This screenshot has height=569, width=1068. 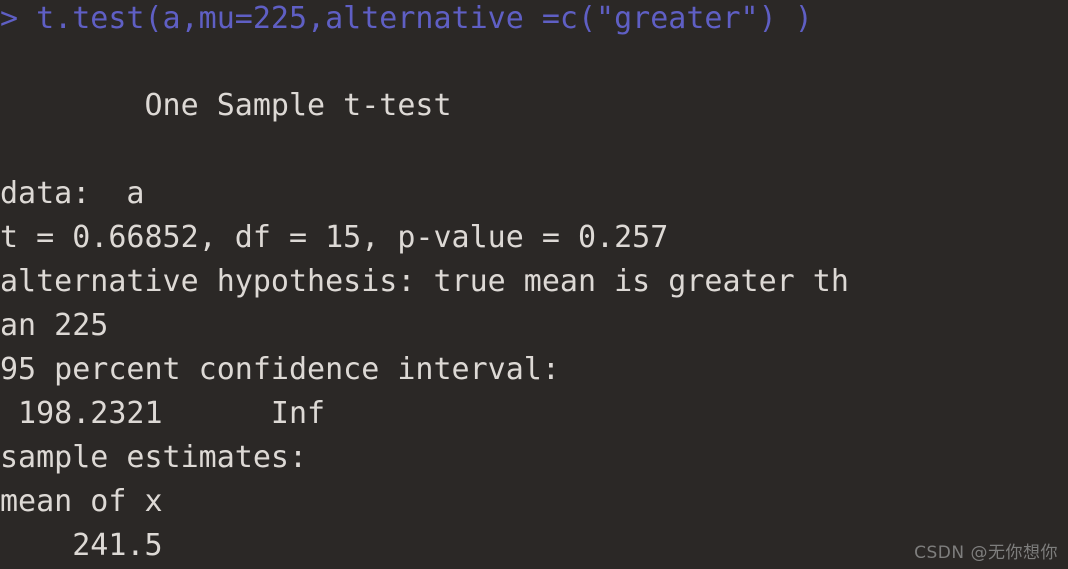 I want to click on confidence-interval-values-line: 198.2321 Inf, so click(x=163, y=413).